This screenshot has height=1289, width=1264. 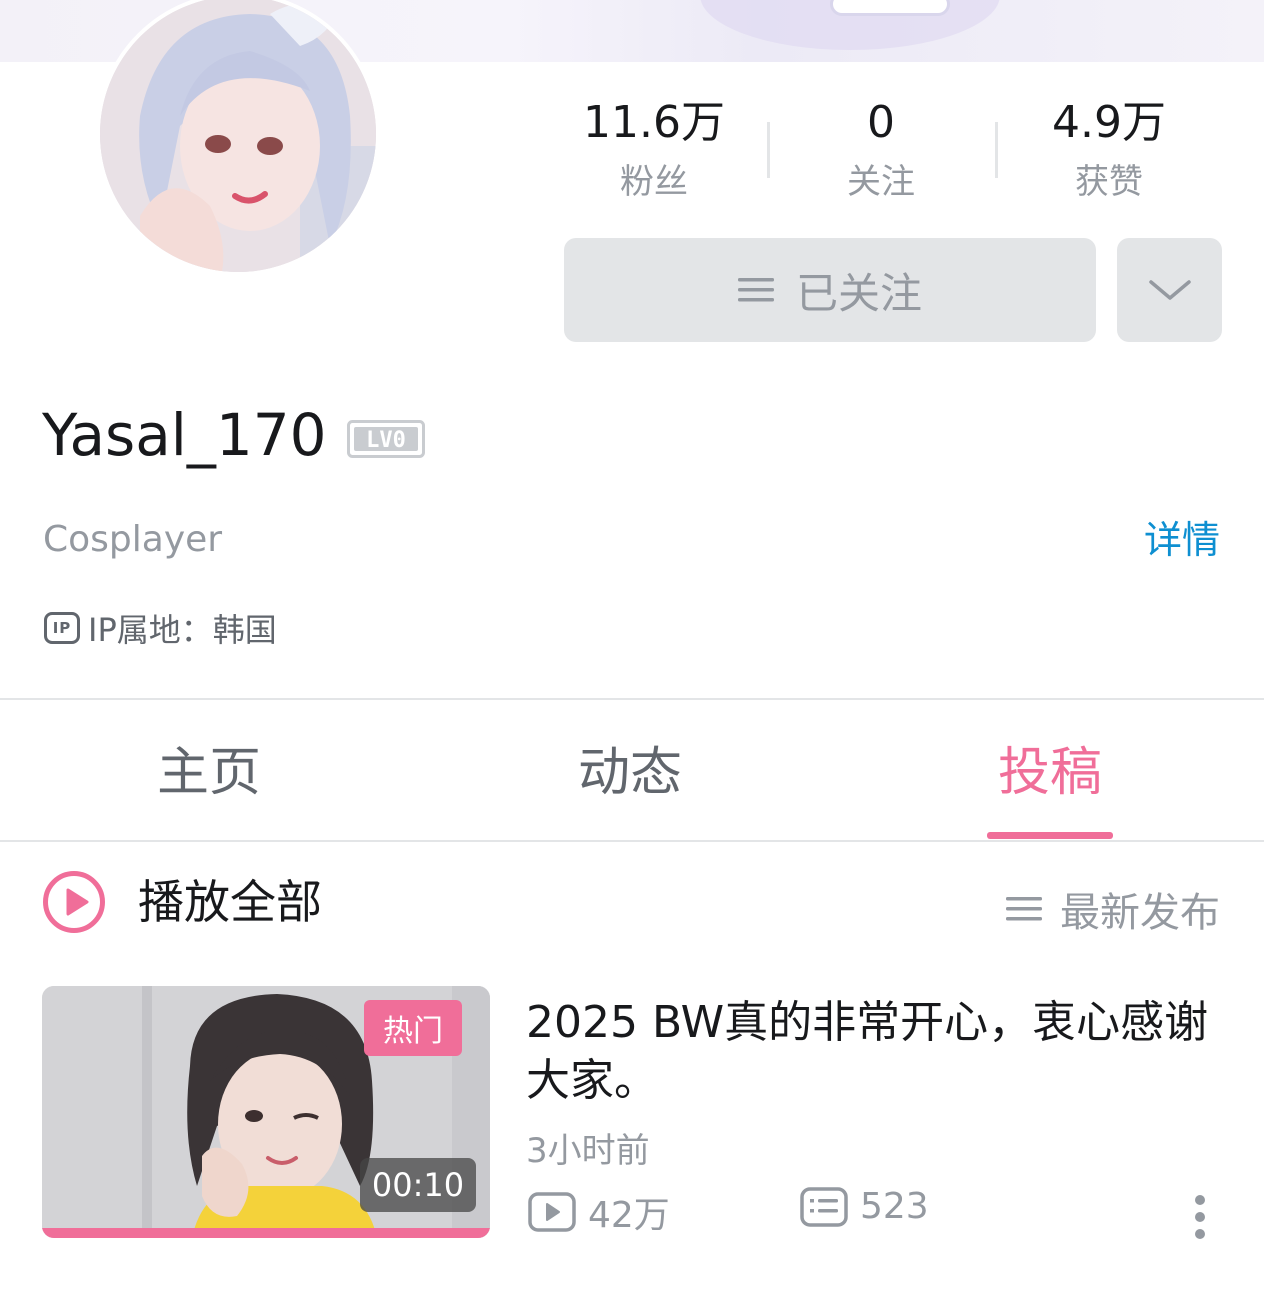 What do you see at coordinates (1182, 540) in the screenshot?
I see `detail-link: 详情` at bounding box center [1182, 540].